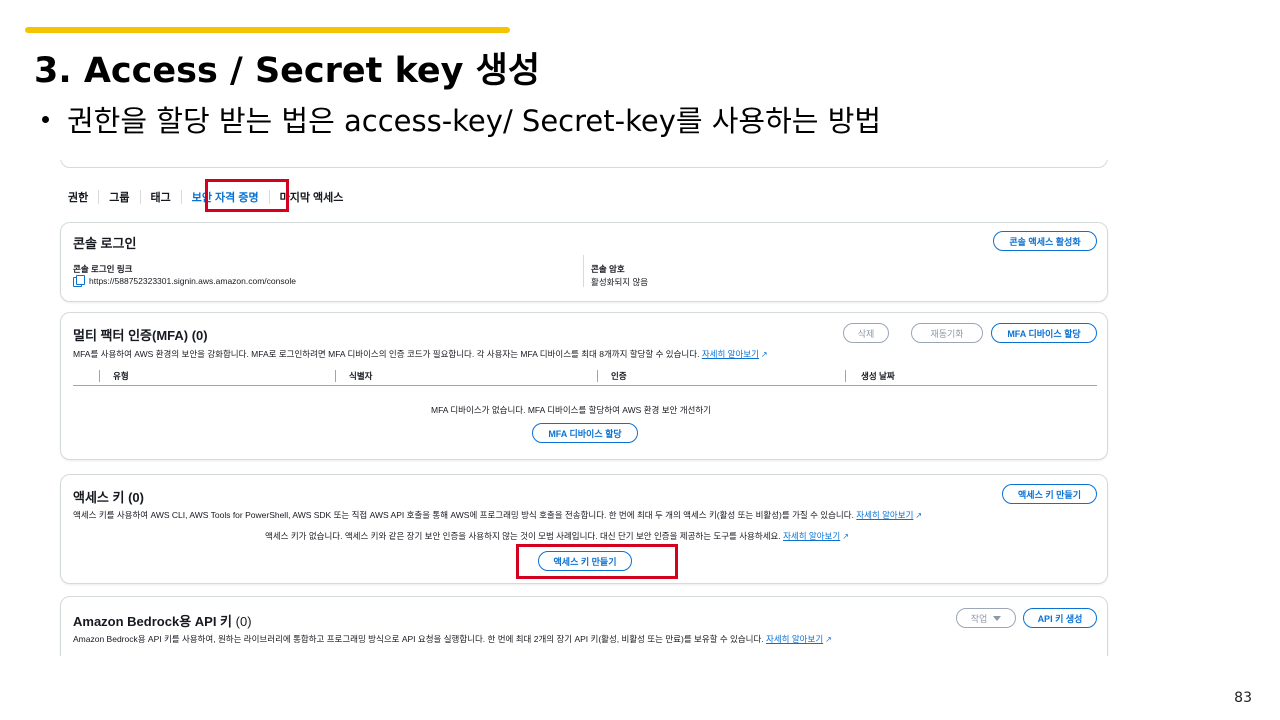  What do you see at coordinates (136, 497) in the screenshot?
I see `access-keys-count: (0)` at bounding box center [136, 497].